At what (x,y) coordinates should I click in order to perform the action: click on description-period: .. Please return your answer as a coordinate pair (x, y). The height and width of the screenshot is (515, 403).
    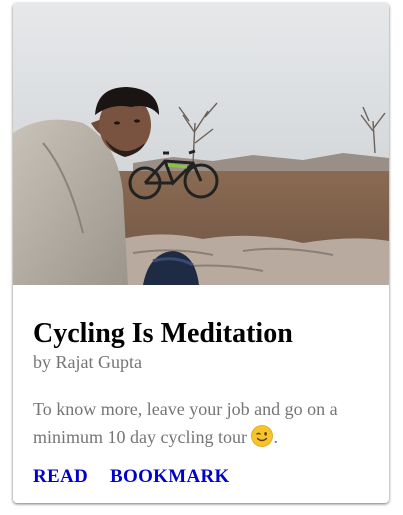
    Looking at the image, I should click on (275, 437).